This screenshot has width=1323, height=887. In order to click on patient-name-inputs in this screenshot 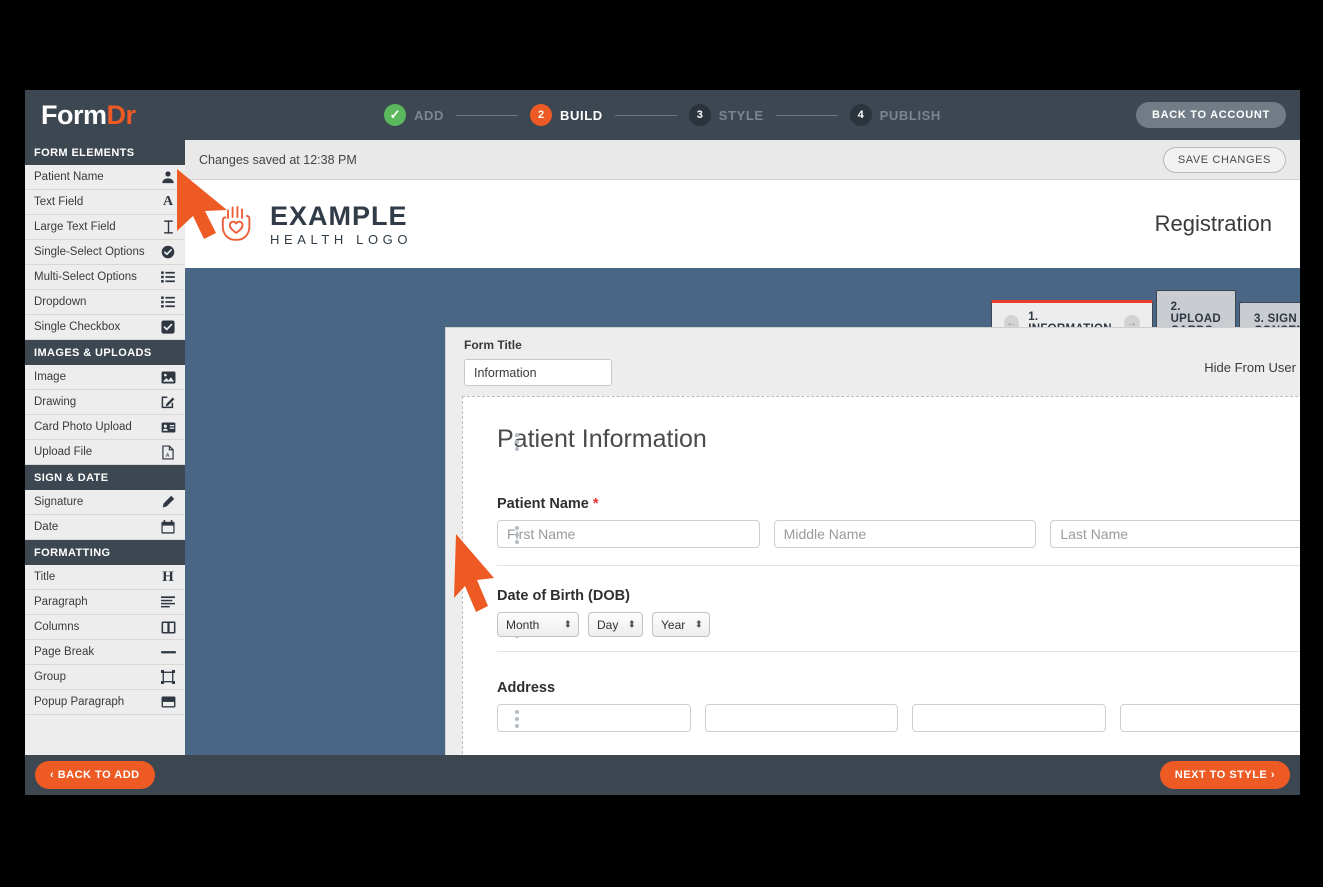, I will do `click(898, 534)`.